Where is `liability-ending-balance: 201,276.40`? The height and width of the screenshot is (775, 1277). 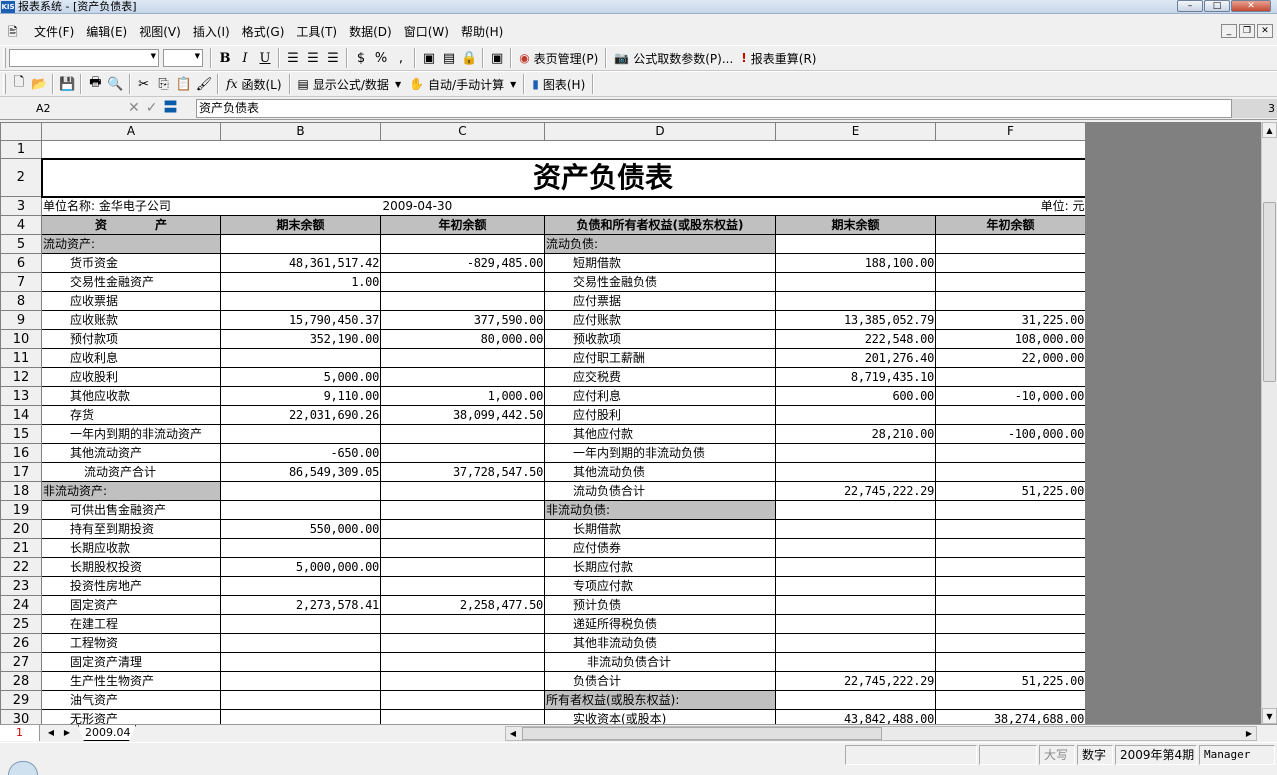 liability-ending-balance: 201,276.40 is located at coordinates (855, 358).